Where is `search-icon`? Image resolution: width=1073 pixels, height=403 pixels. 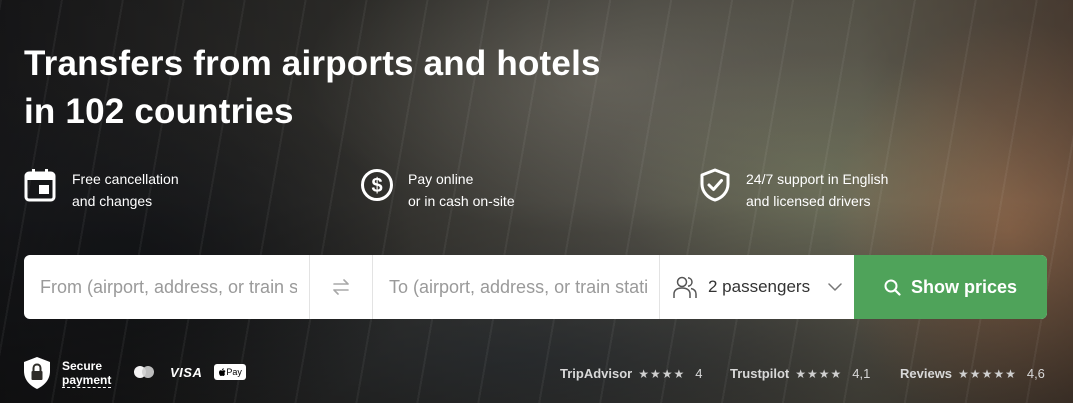 search-icon is located at coordinates (892, 287).